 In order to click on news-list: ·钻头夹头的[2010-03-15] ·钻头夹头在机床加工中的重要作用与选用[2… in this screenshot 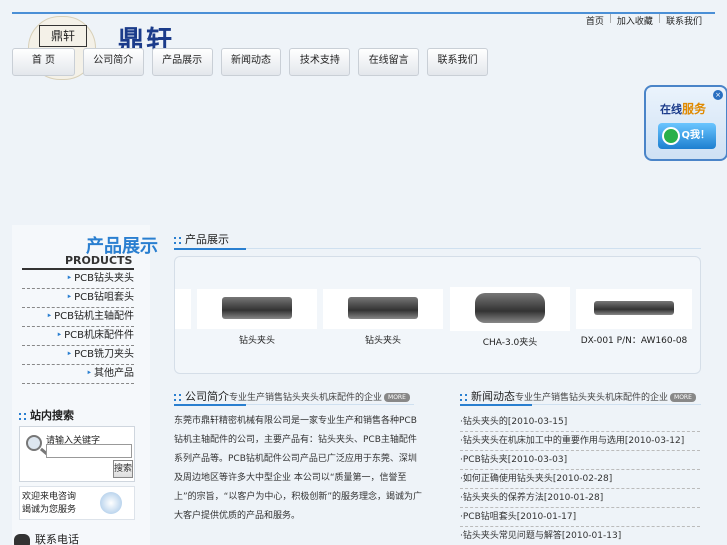, I will do `click(580, 479)`.